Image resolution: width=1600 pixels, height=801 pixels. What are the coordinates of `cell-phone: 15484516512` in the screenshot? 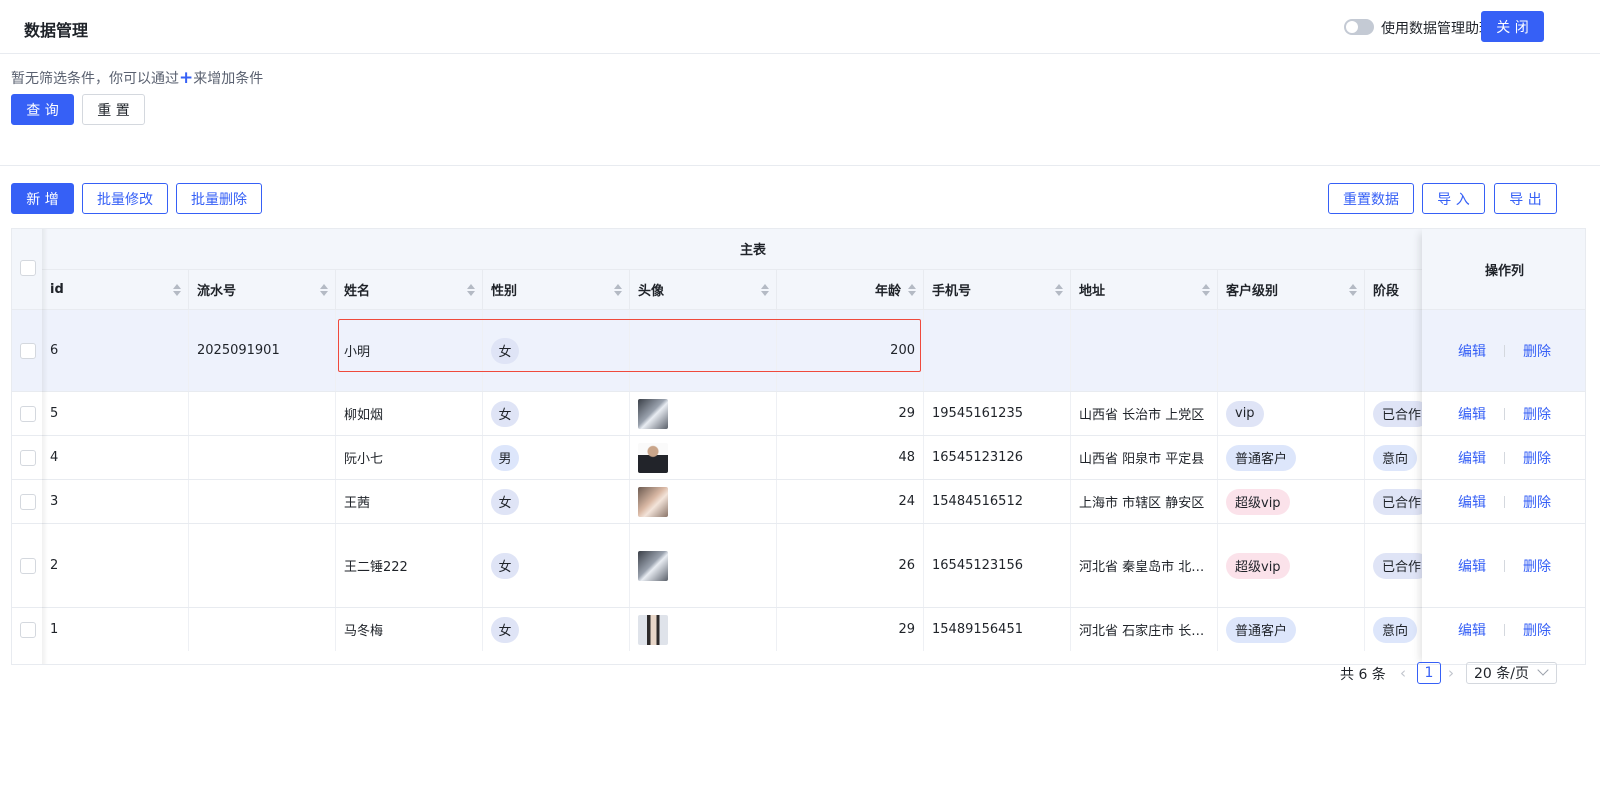 It's located at (997, 501).